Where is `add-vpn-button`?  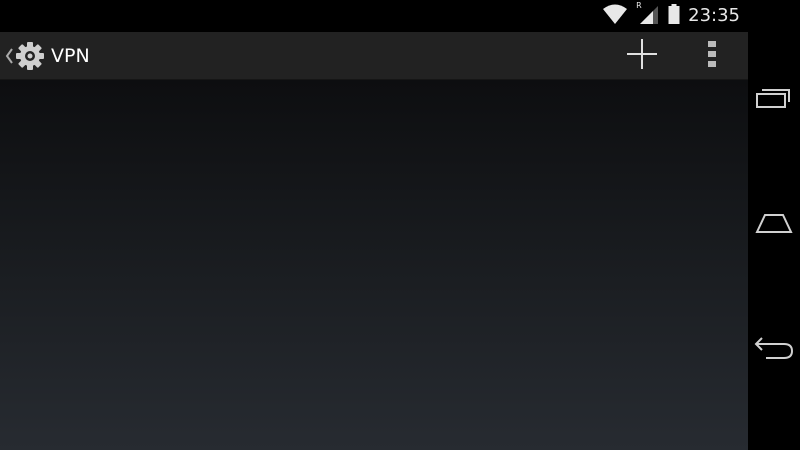 add-vpn-button is located at coordinates (642, 56).